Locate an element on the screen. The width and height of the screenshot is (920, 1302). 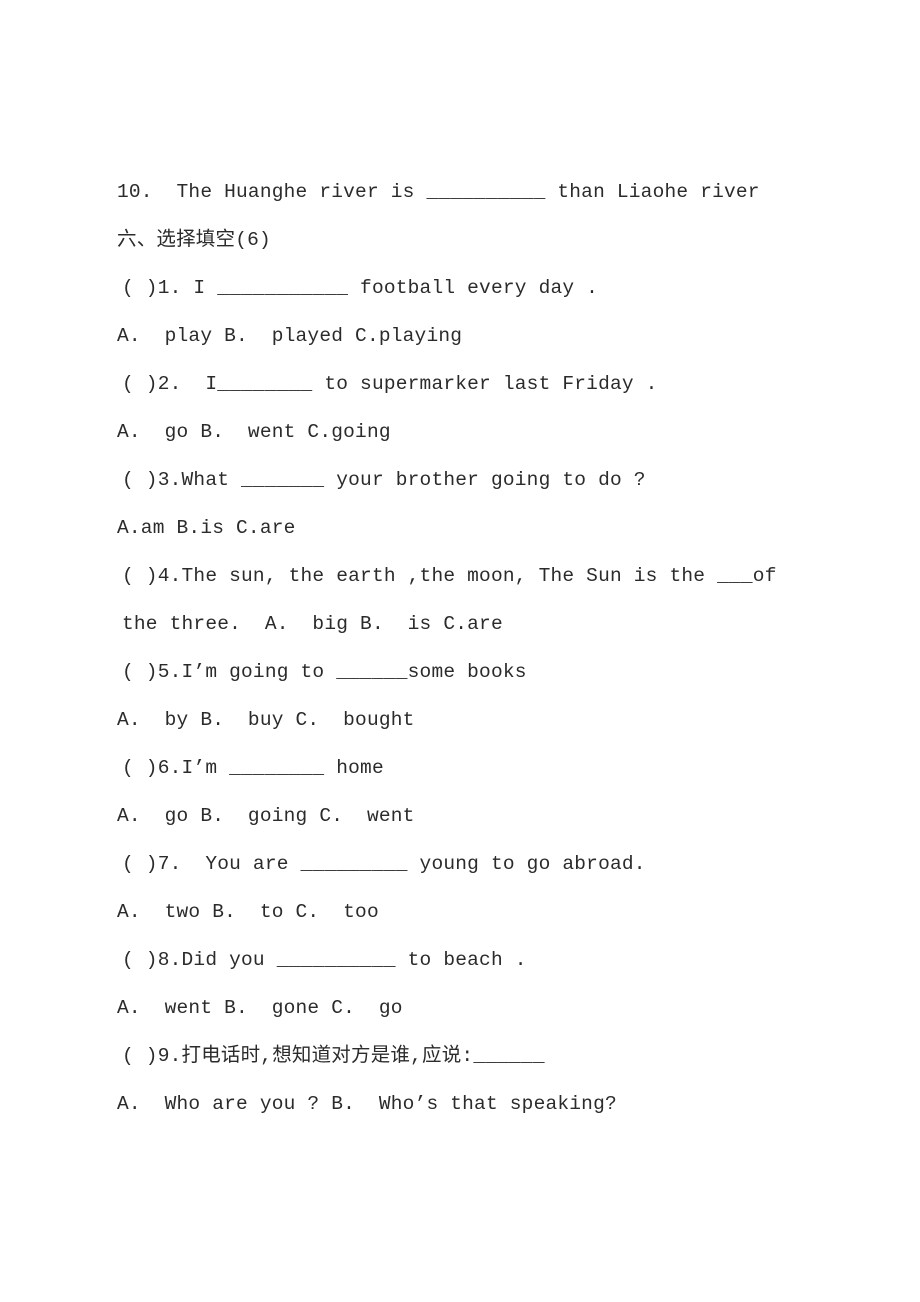
question-3-options: A.am B.is C.are is located at coordinates (206, 528).